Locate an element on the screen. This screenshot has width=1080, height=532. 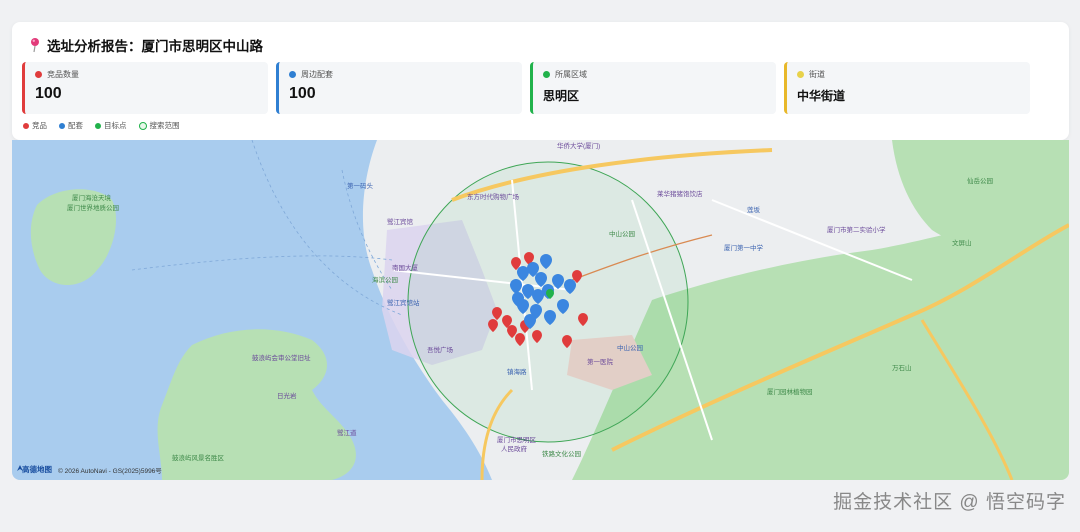
stat-value: 中华街道 is located at coordinates (821, 96).